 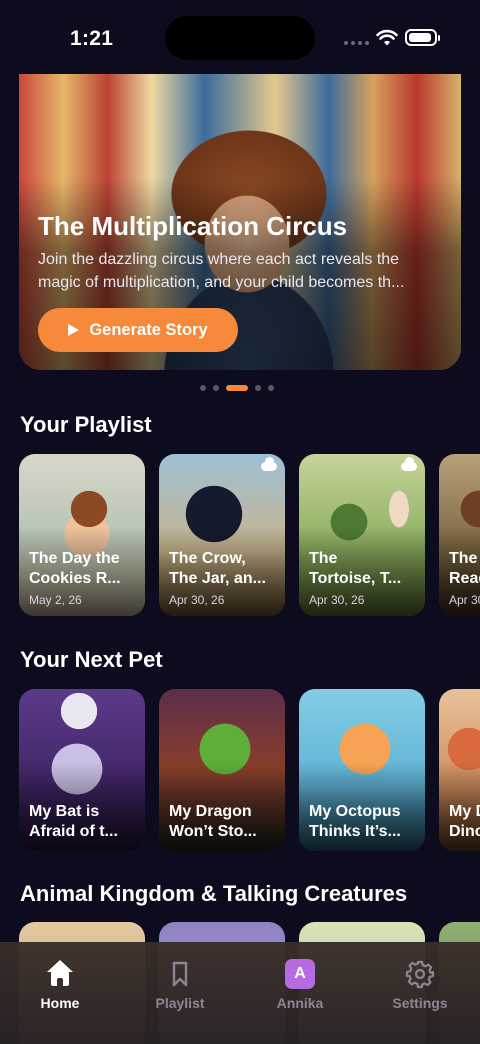 What do you see at coordinates (464, 831) in the screenshot?
I see `card-title-line: Dino` at bounding box center [464, 831].